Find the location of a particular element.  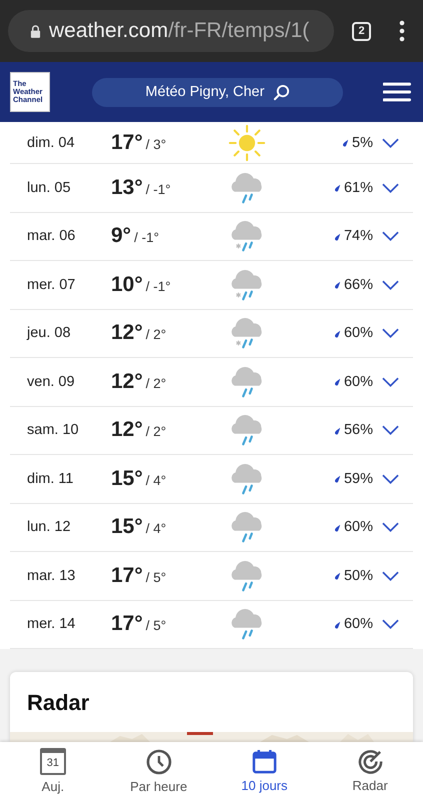

day-label: mer. 07 is located at coordinates (51, 284).